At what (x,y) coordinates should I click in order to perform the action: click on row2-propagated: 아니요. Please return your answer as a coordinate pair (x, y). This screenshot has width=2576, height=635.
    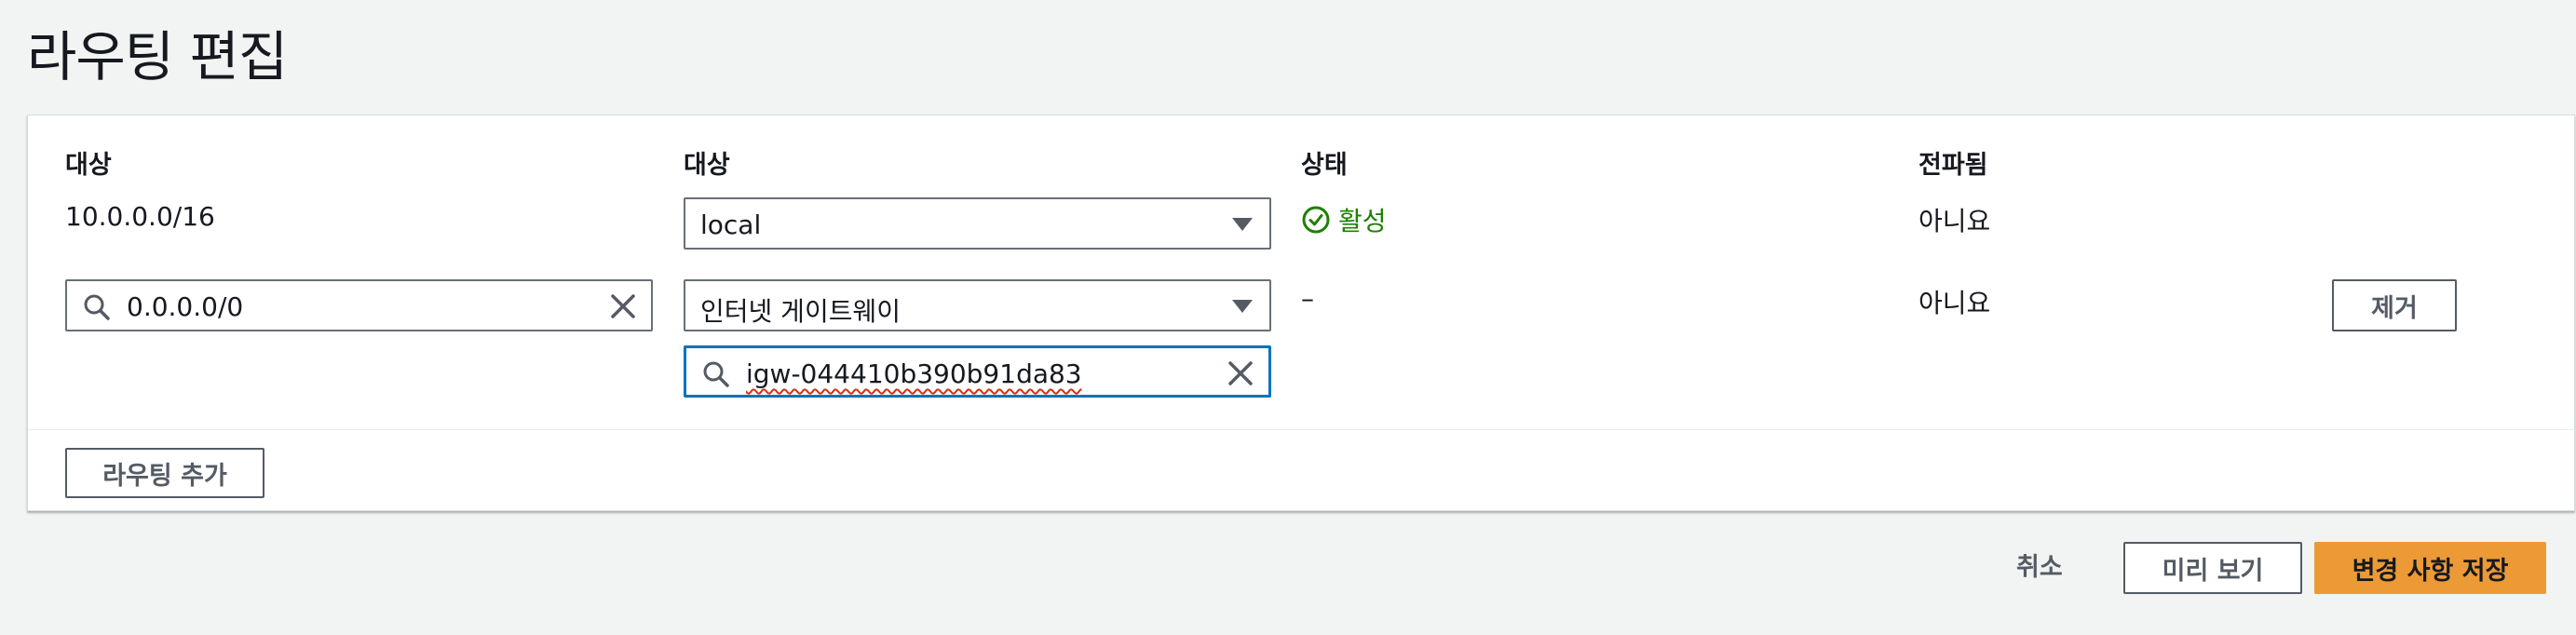
    Looking at the image, I should click on (1955, 303).